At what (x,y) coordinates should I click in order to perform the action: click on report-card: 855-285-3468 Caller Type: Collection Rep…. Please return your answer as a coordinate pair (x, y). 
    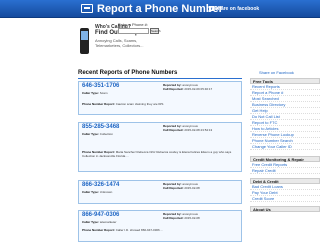
    Looking at the image, I should click on (160, 147).